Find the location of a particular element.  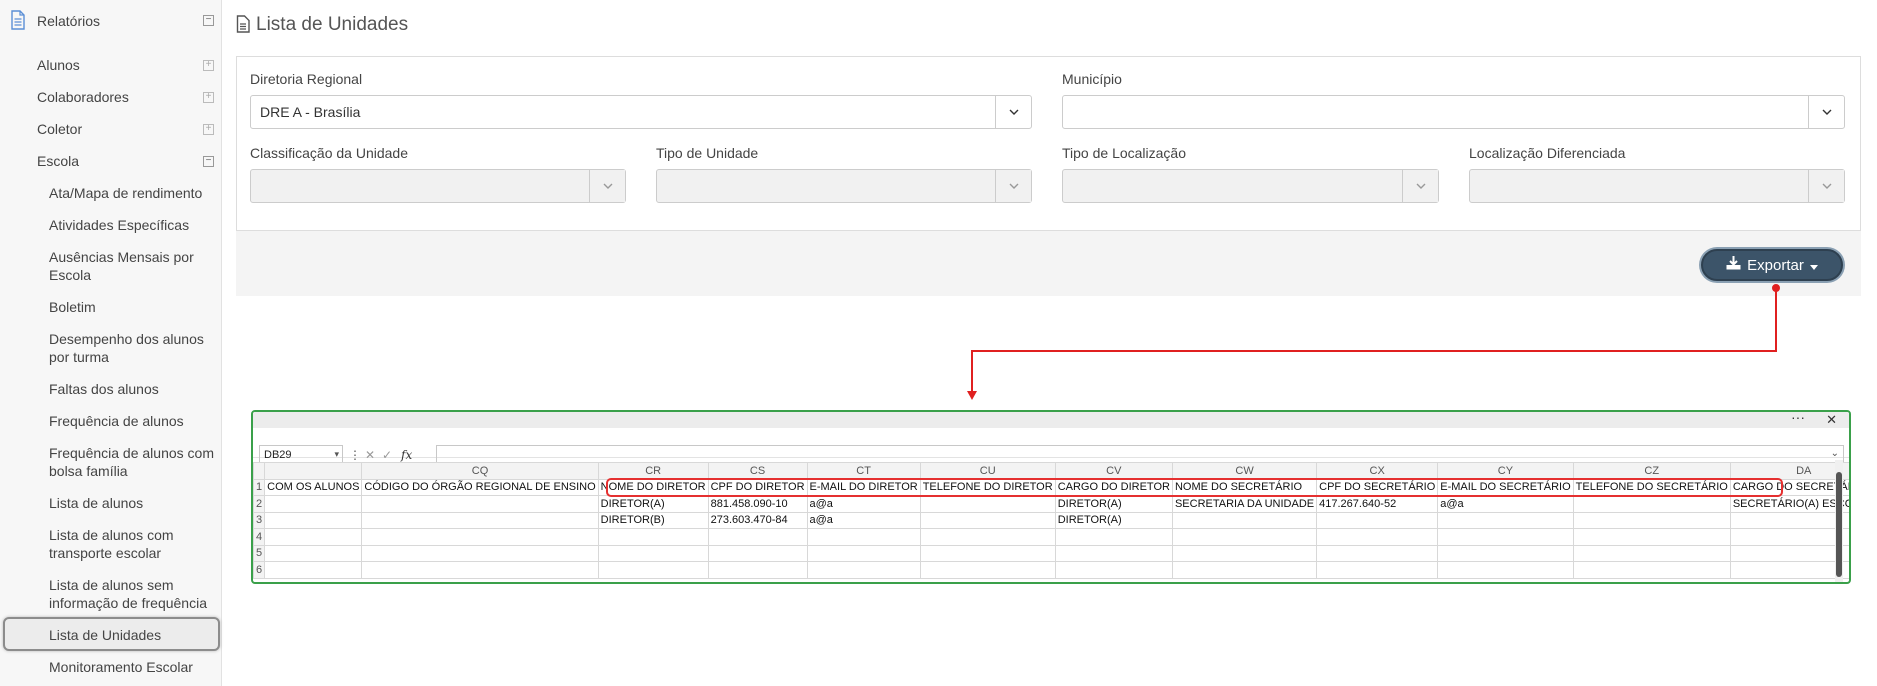

table-cell: CPF DO DIRETOR is located at coordinates (757, 487).